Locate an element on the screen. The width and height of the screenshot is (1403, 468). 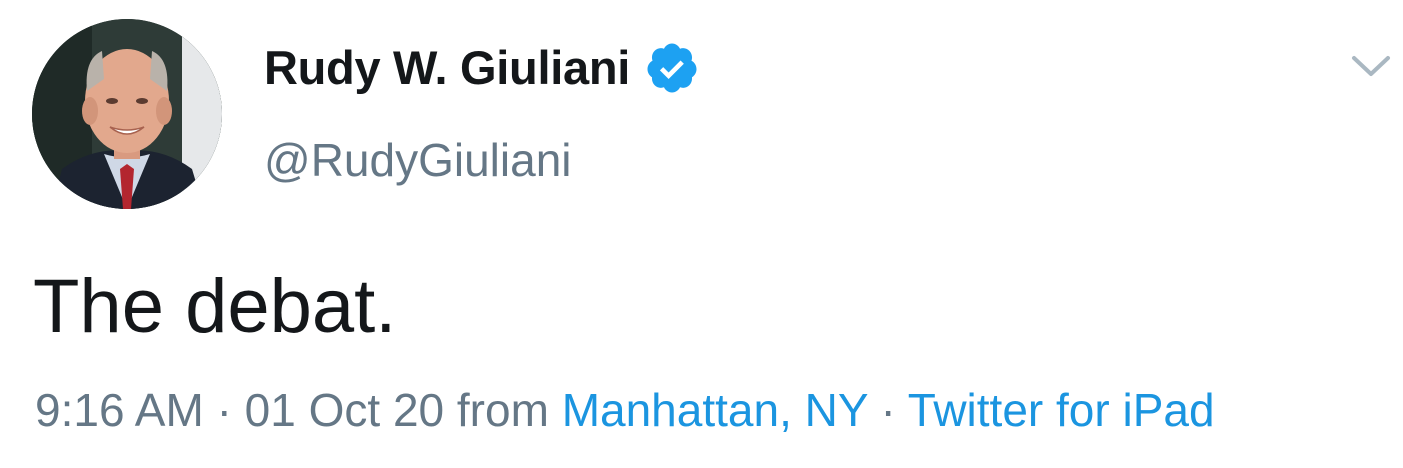
author-handle: @RudyGiuliani is located at coordinates (418, 160).